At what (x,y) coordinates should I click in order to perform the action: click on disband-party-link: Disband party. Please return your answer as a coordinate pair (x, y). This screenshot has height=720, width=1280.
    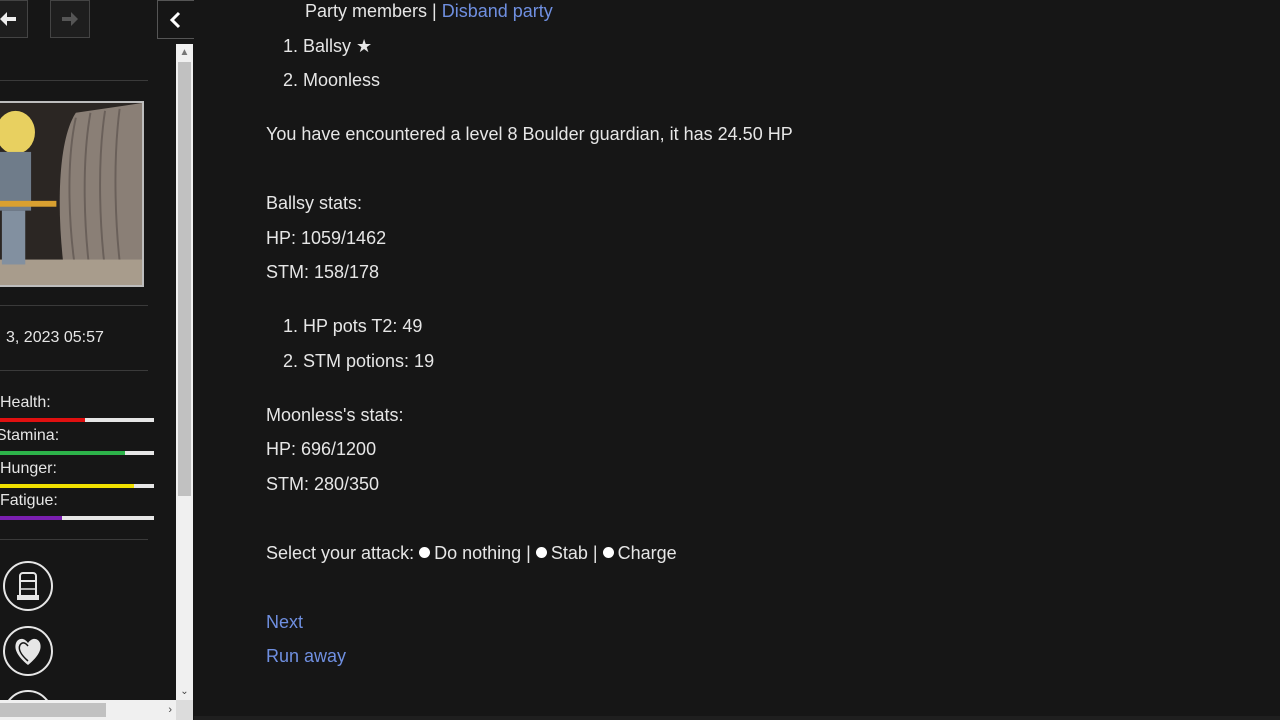
    Looking at the image, I should click on (497, 11).